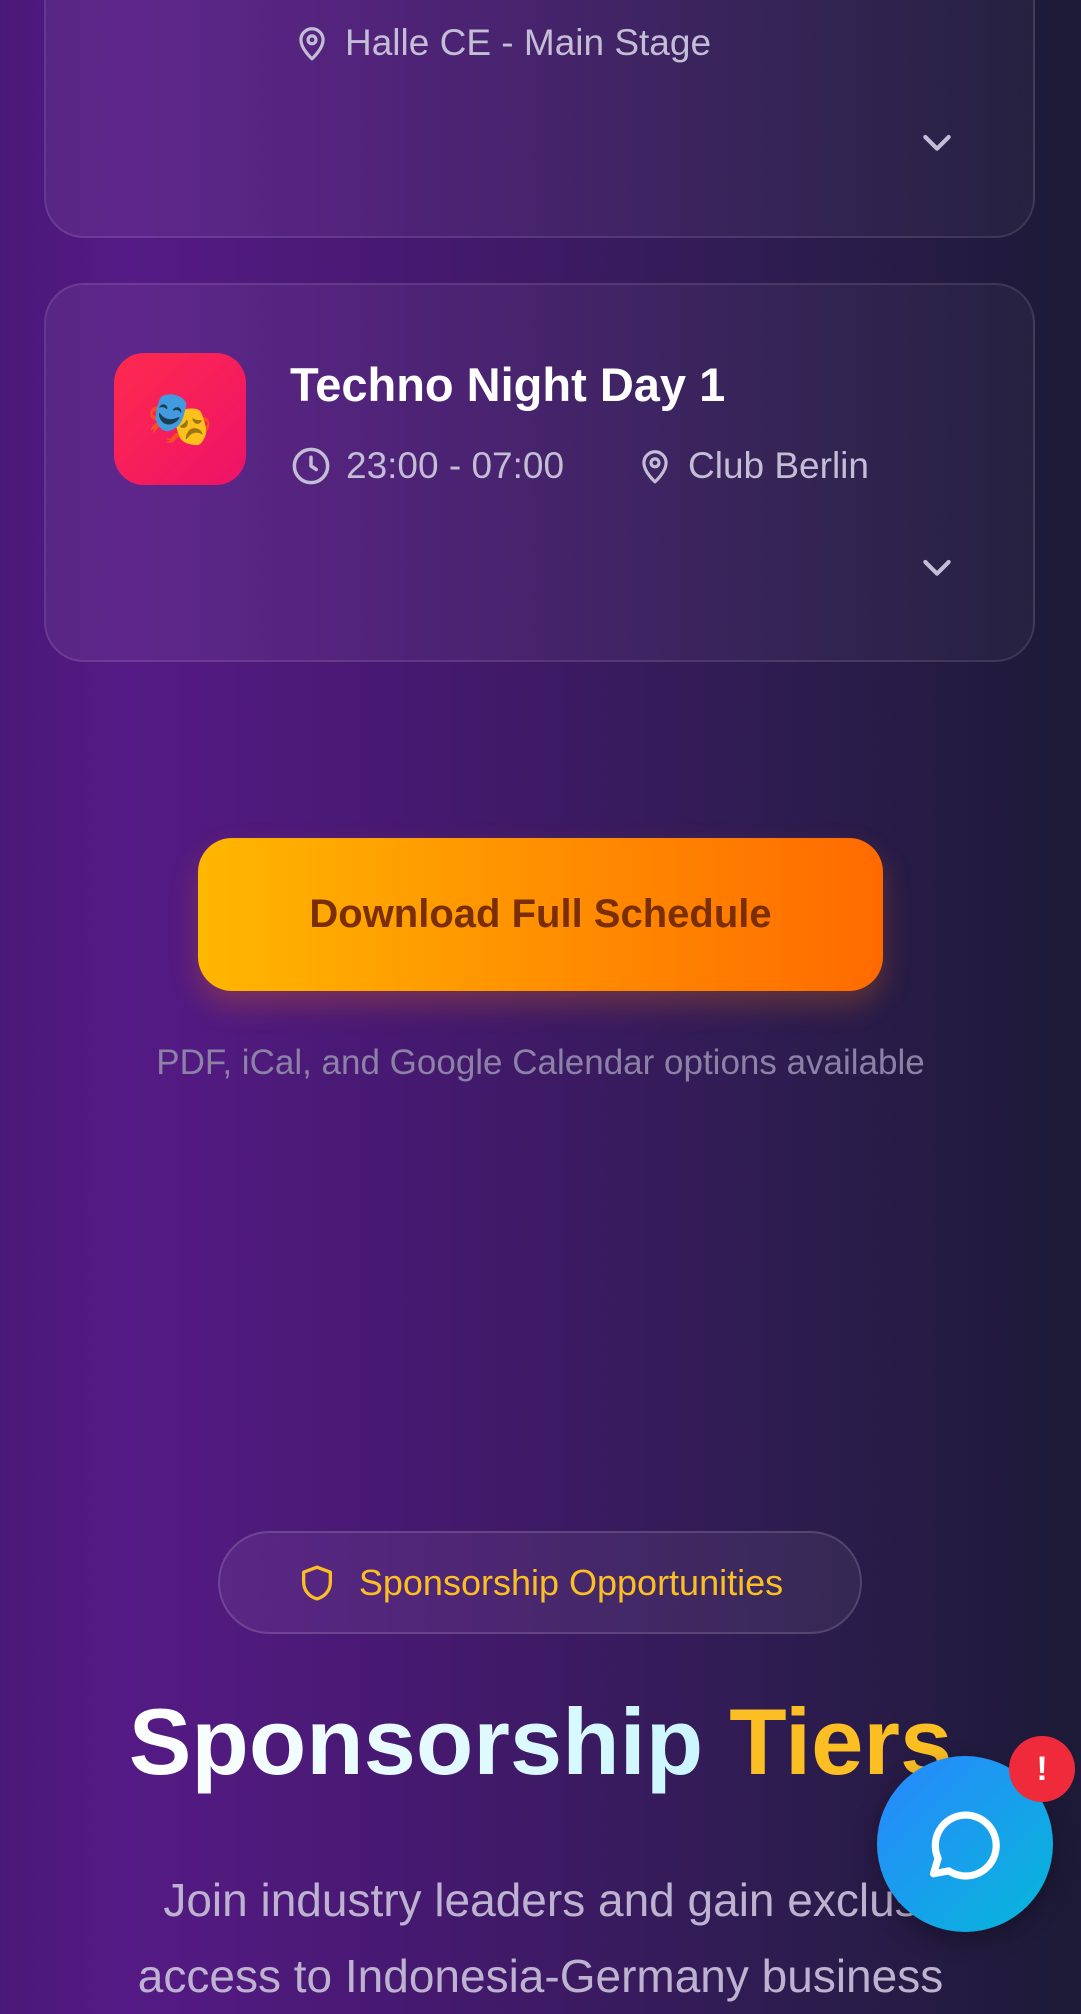 This screenshot has height=2014, width=1081. I want to click on event-time-text: 23:00 - 07:00, so click(455, 465).